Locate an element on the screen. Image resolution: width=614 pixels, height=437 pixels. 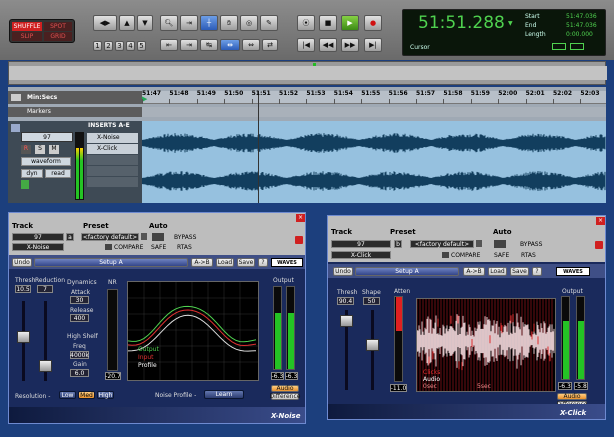
record-button: ● is located at coordinates (373, 23).